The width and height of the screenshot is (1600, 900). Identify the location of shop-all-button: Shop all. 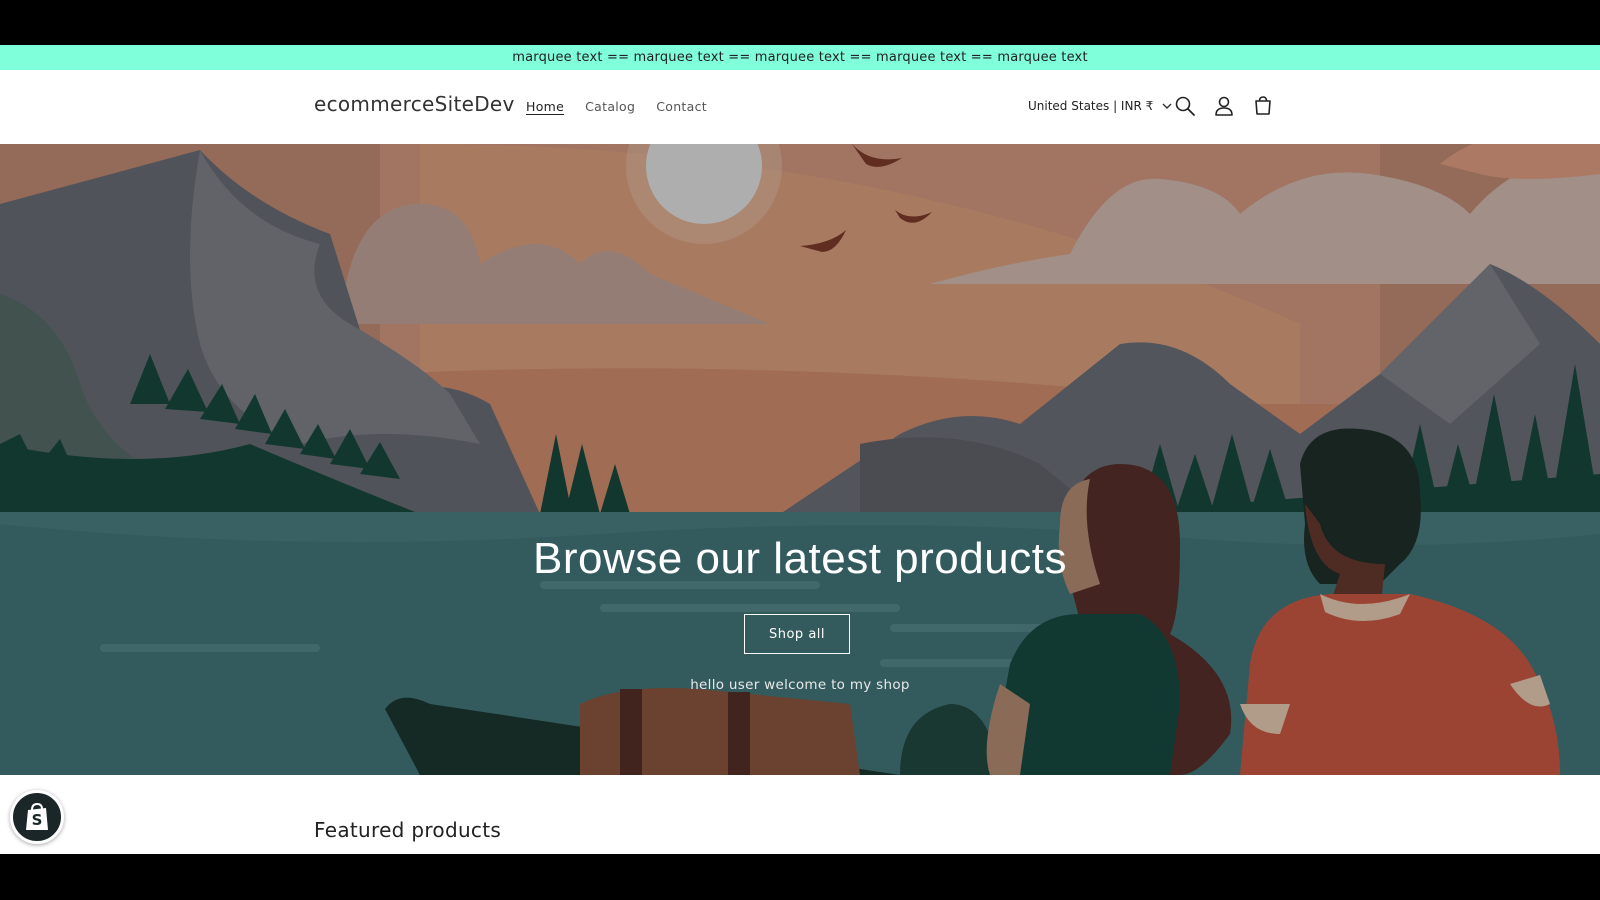
(797, 634).